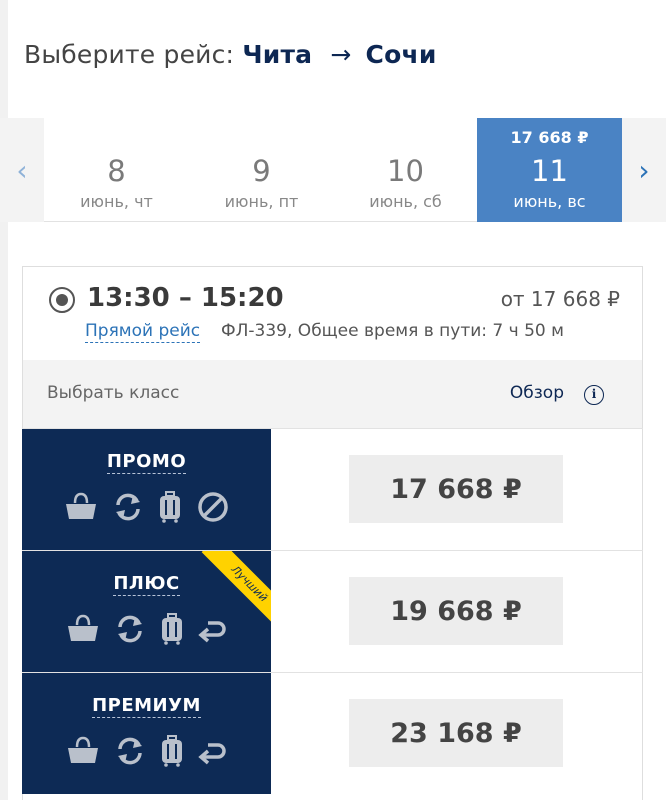  Describe the element at coordinates (401, 54) in the screenshot. I see `destination-city: Сочи` at that location.